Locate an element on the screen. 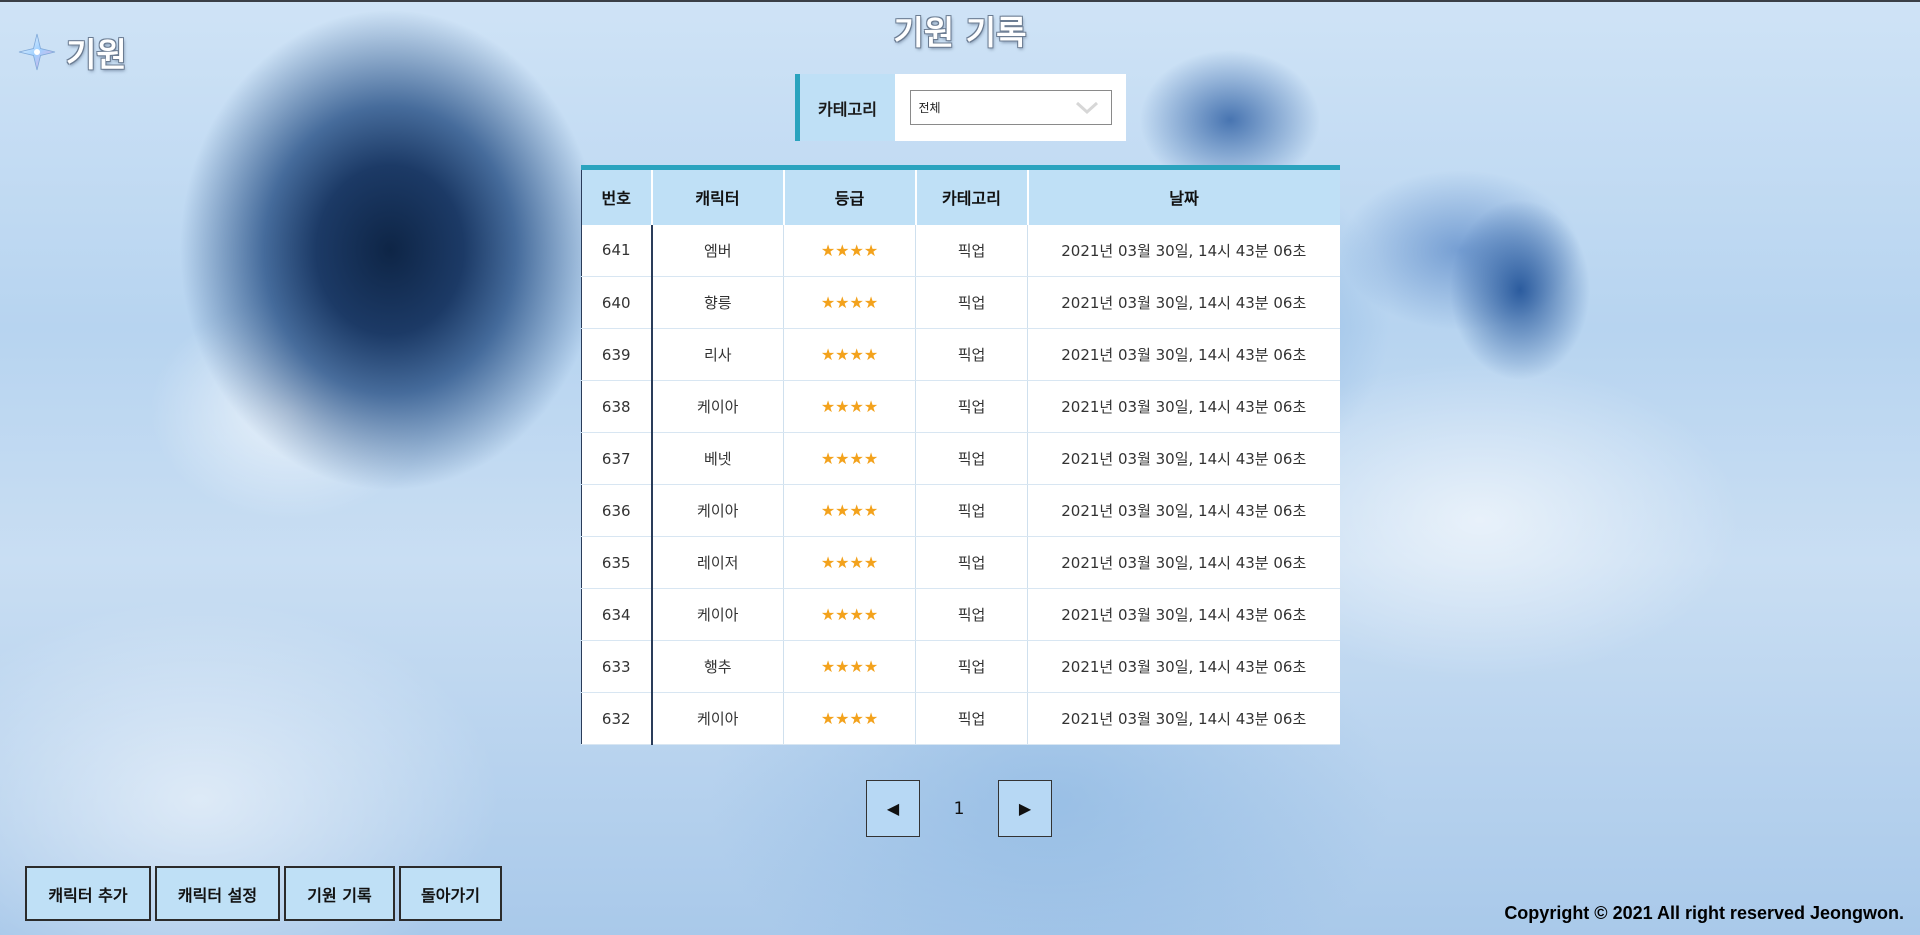 The width and height of the screenshot is (1920, 935). cell-number: 639 is located at coordinates (617, 354).